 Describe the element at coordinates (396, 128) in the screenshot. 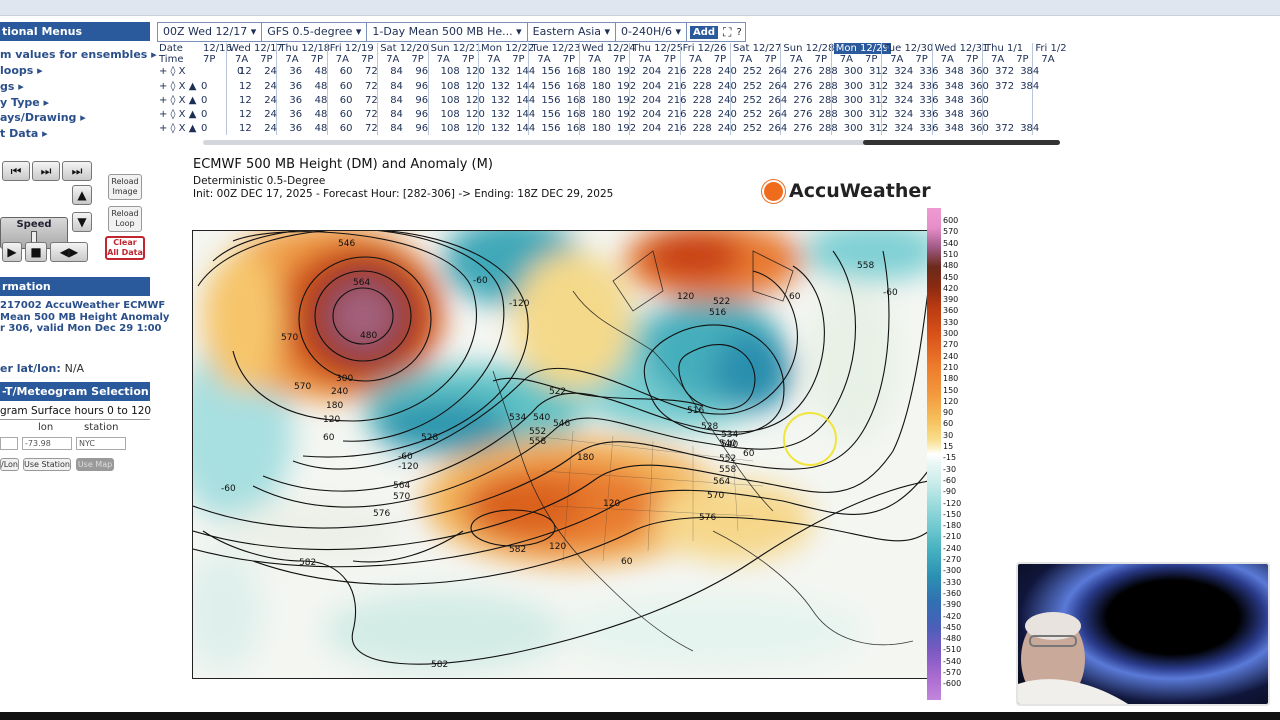

I see `forecast-hour-cell: 84` at that location.